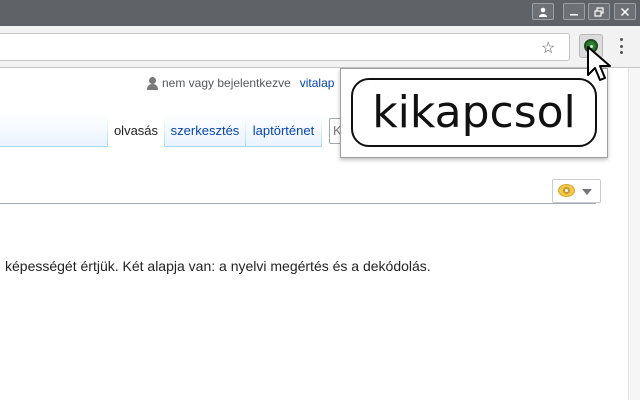 The height and width of the screenshot is (400, 640). I want to click on tabs-background, so click(54, 130).